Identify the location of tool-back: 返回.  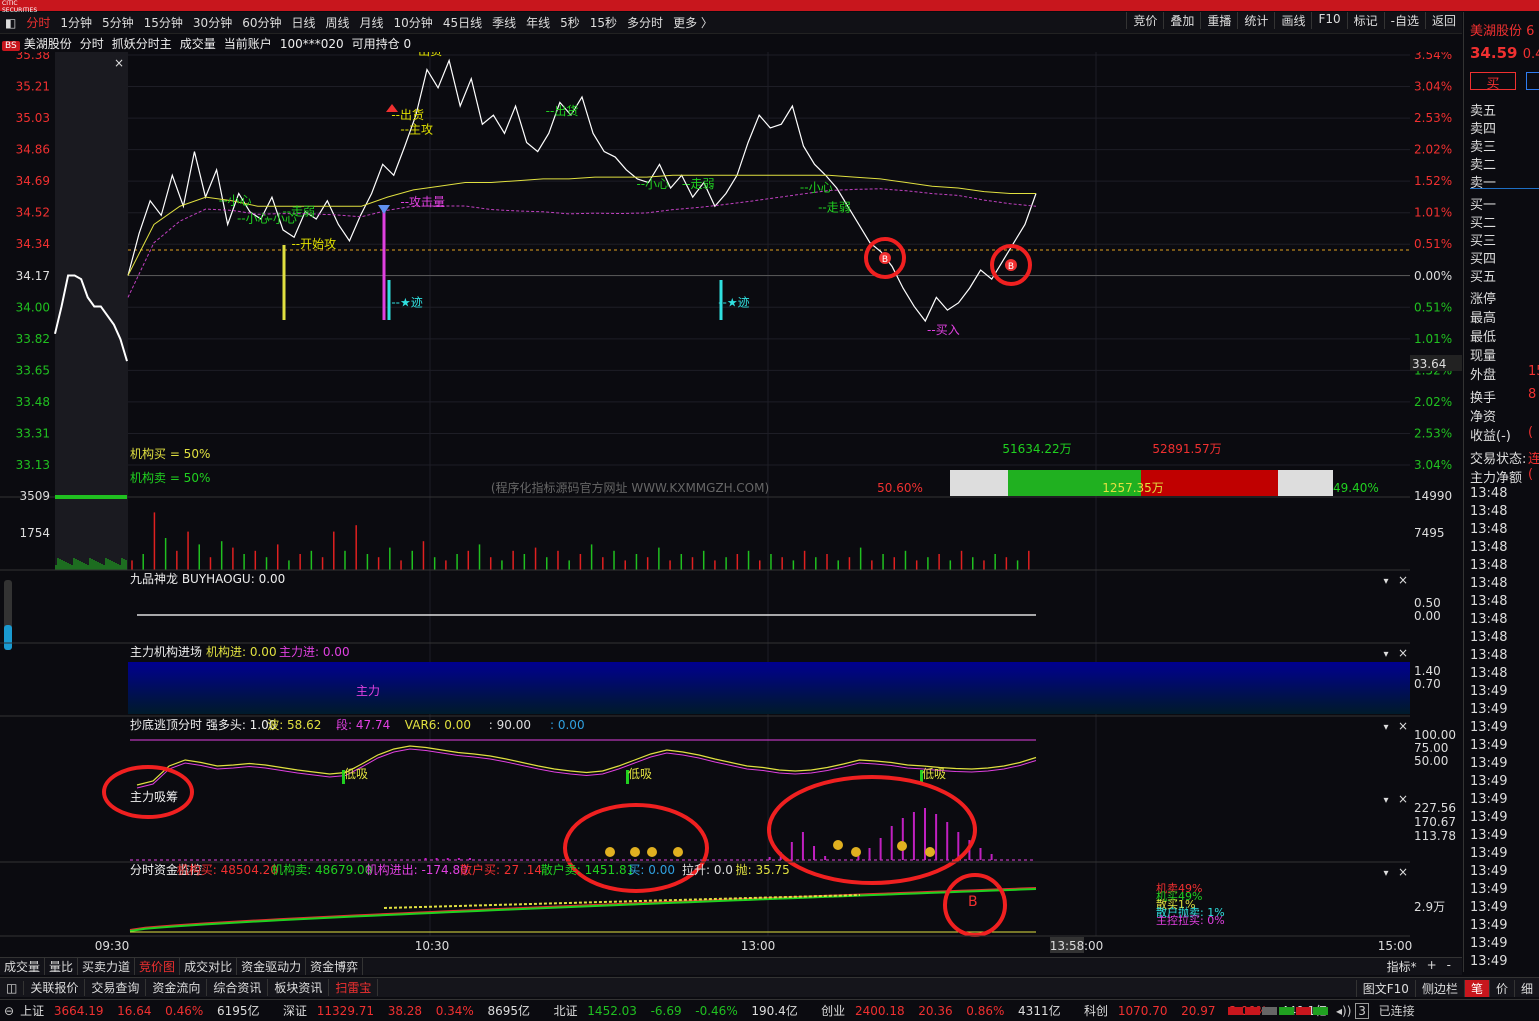
(1443, 20).